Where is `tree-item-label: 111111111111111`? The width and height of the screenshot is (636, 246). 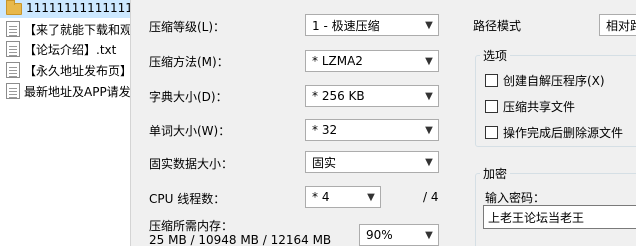
tree-item-label: 111111111111111 is located at coordinates (78, 8).